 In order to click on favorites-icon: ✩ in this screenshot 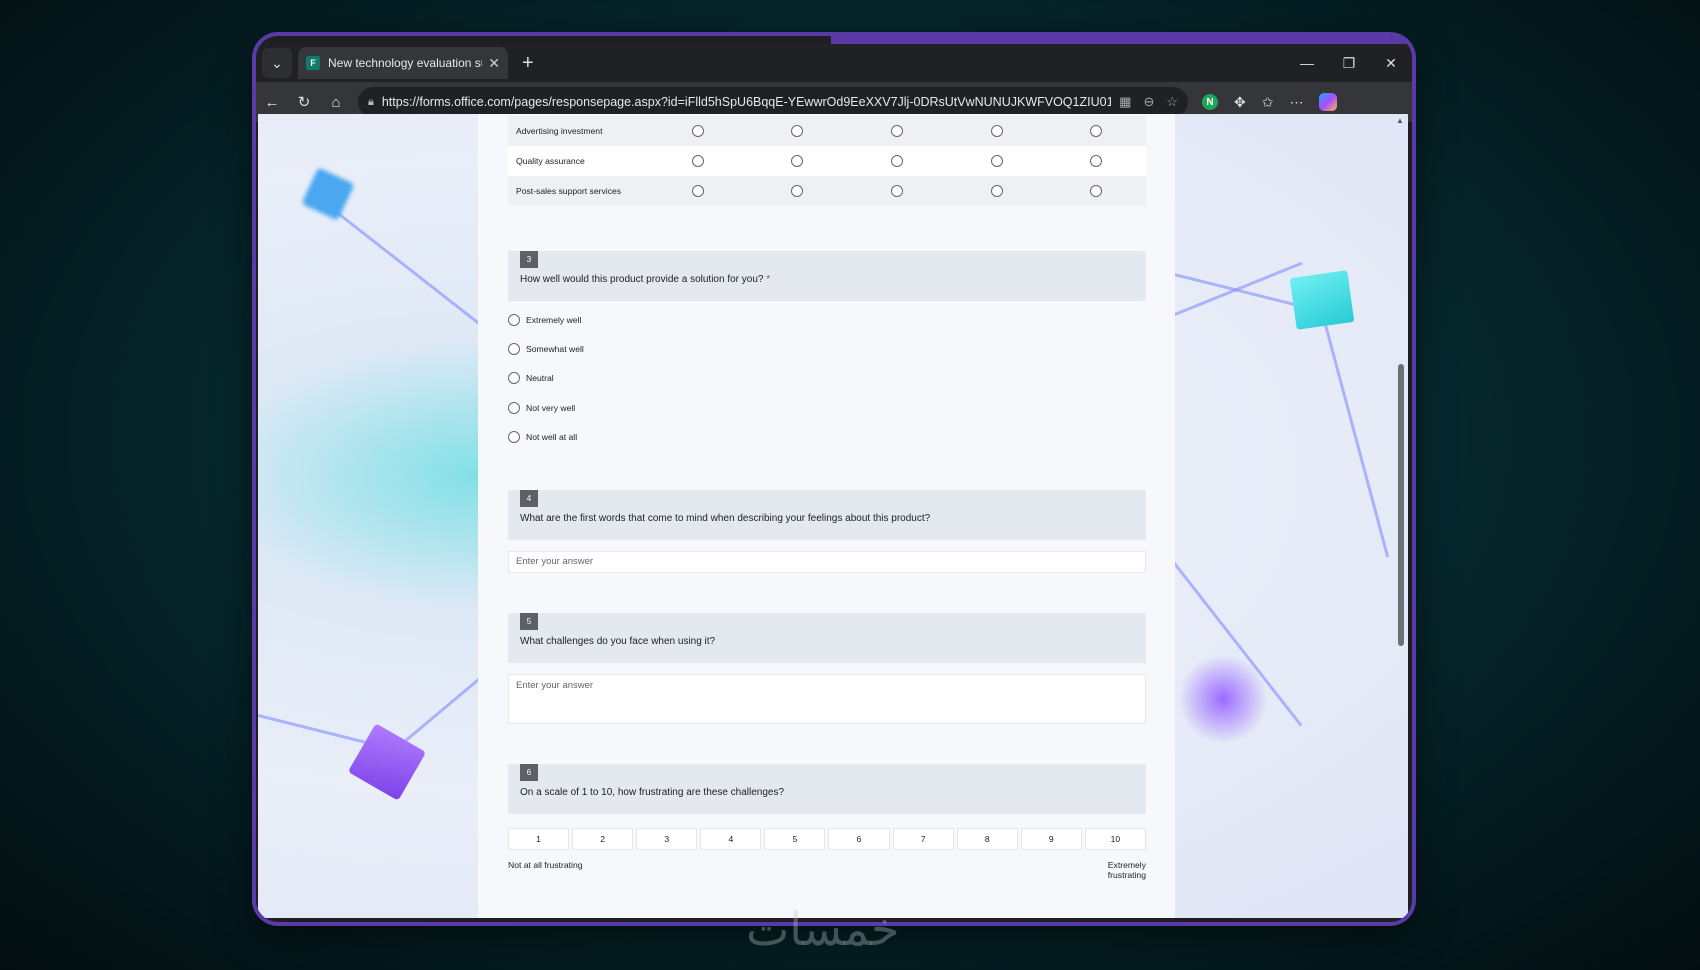, I will do `click(1268, 102)`.